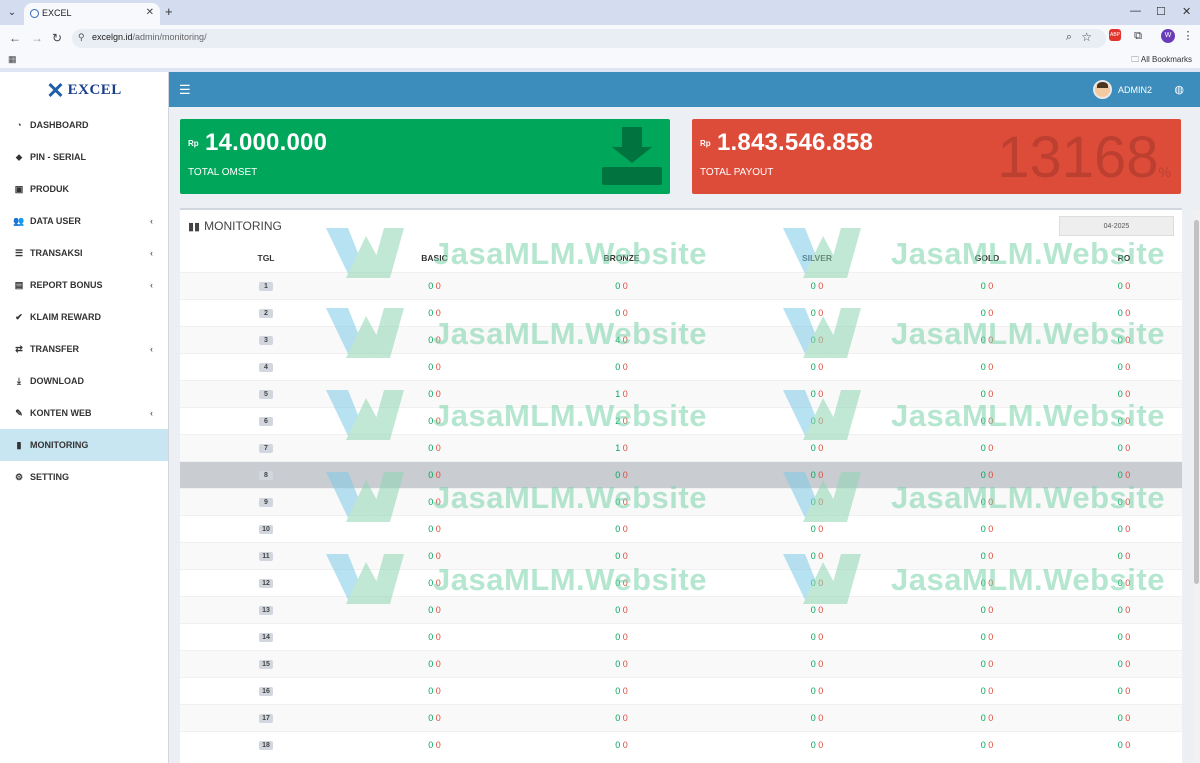 This screenshot has width=1200, height=763. I want to click on browser-tab: EXCEL ✕, so click(92, 14).